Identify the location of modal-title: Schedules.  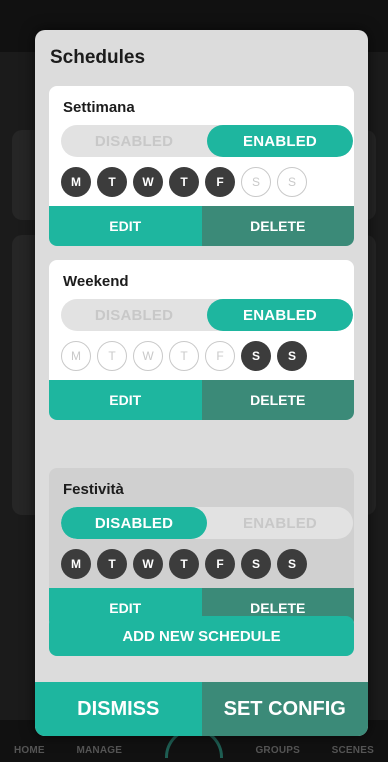
(98, 57).